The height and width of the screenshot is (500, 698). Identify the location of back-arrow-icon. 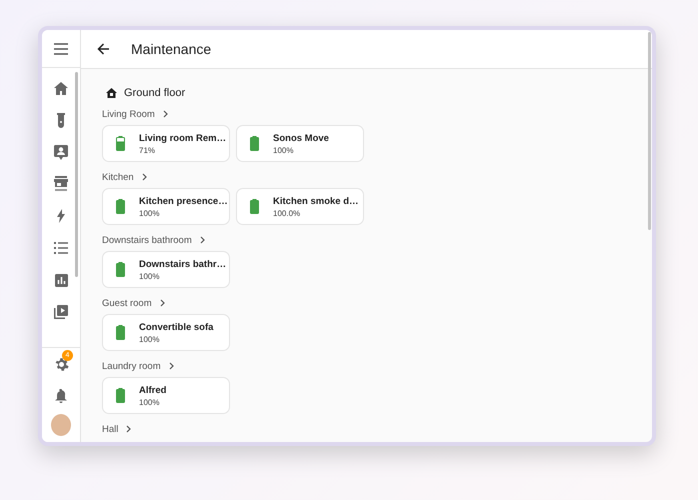
(103, 49).